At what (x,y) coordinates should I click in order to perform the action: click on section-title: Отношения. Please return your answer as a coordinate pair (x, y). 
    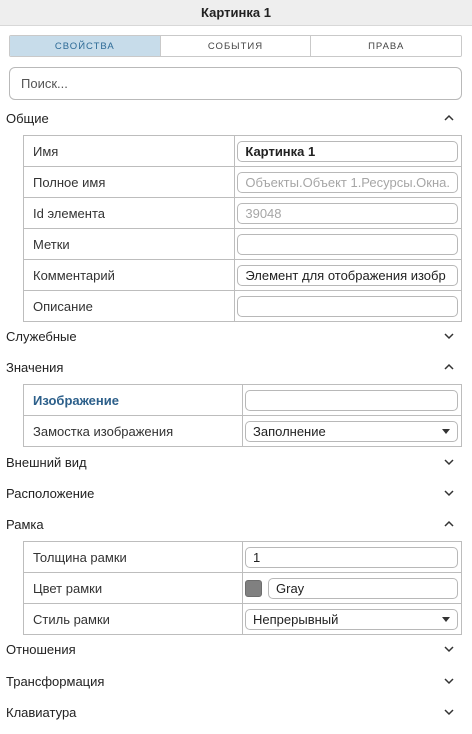
    Looking at the image, I should click on (41, 649).